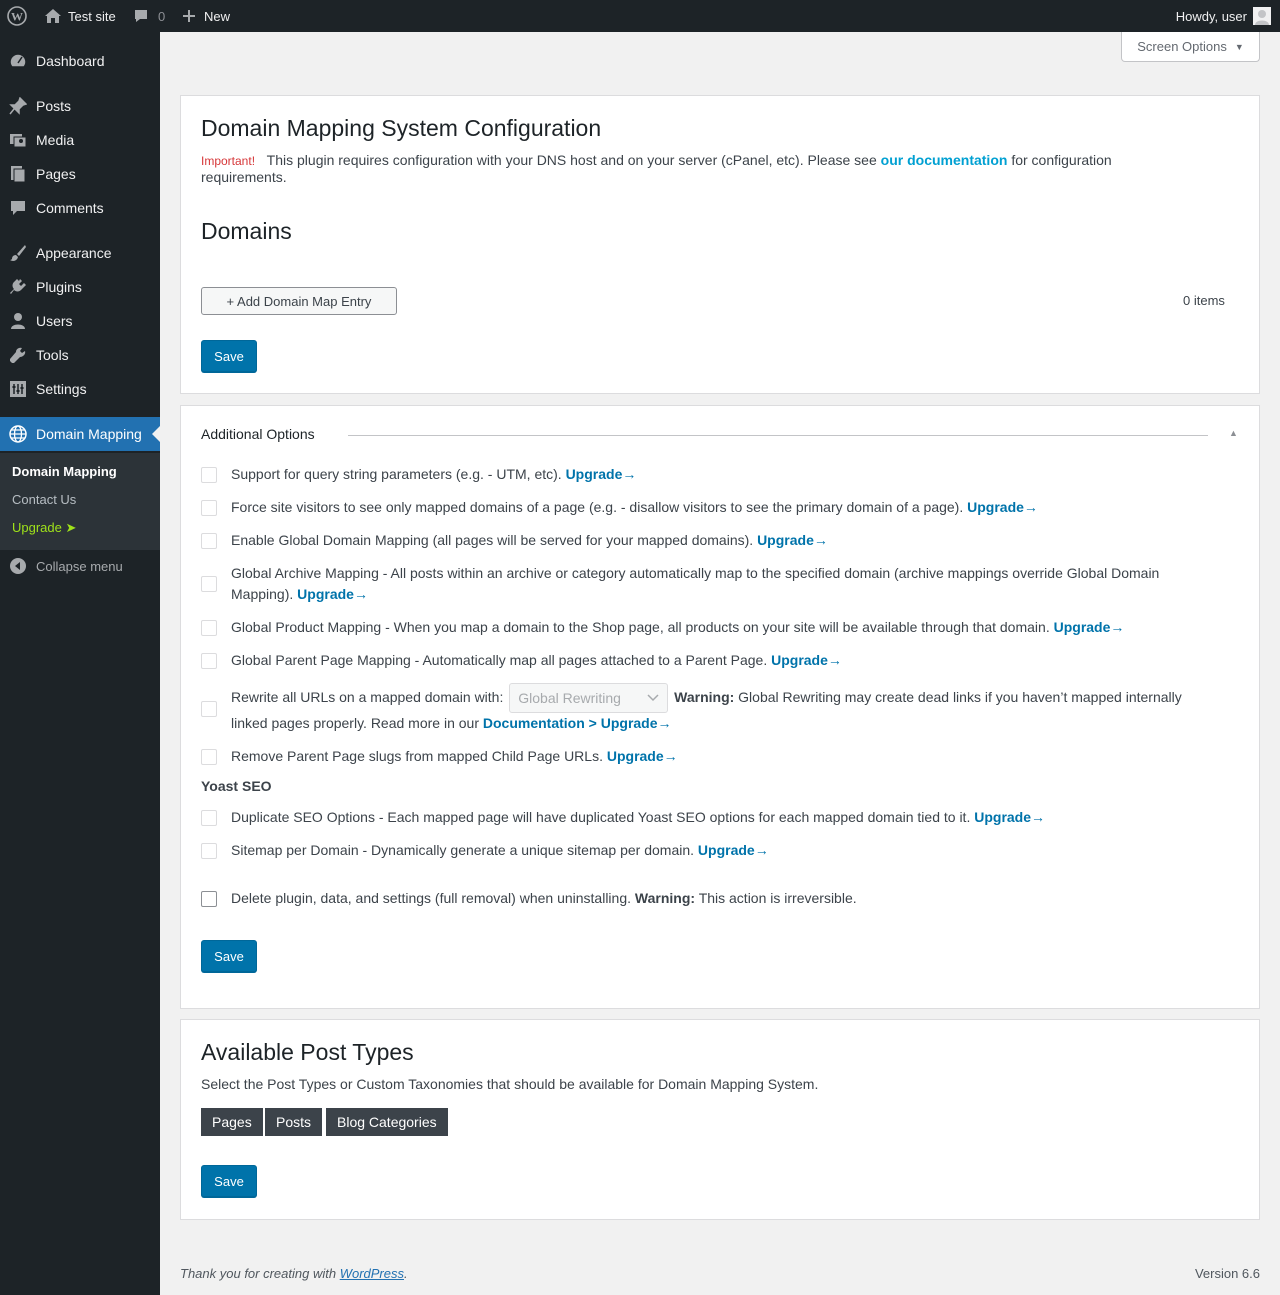 The height and width of the screenshot is (1295, 1280). Describe the element at coordinates (80, 321) in the screenshot. I see `sidebar-item-users: Users` at that location.